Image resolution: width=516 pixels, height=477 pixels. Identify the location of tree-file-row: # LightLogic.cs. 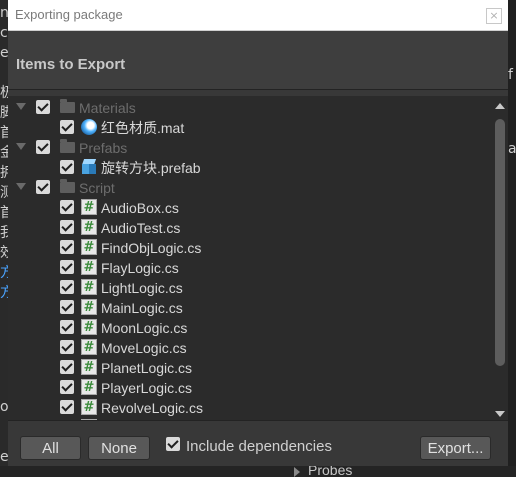
(251, 288).